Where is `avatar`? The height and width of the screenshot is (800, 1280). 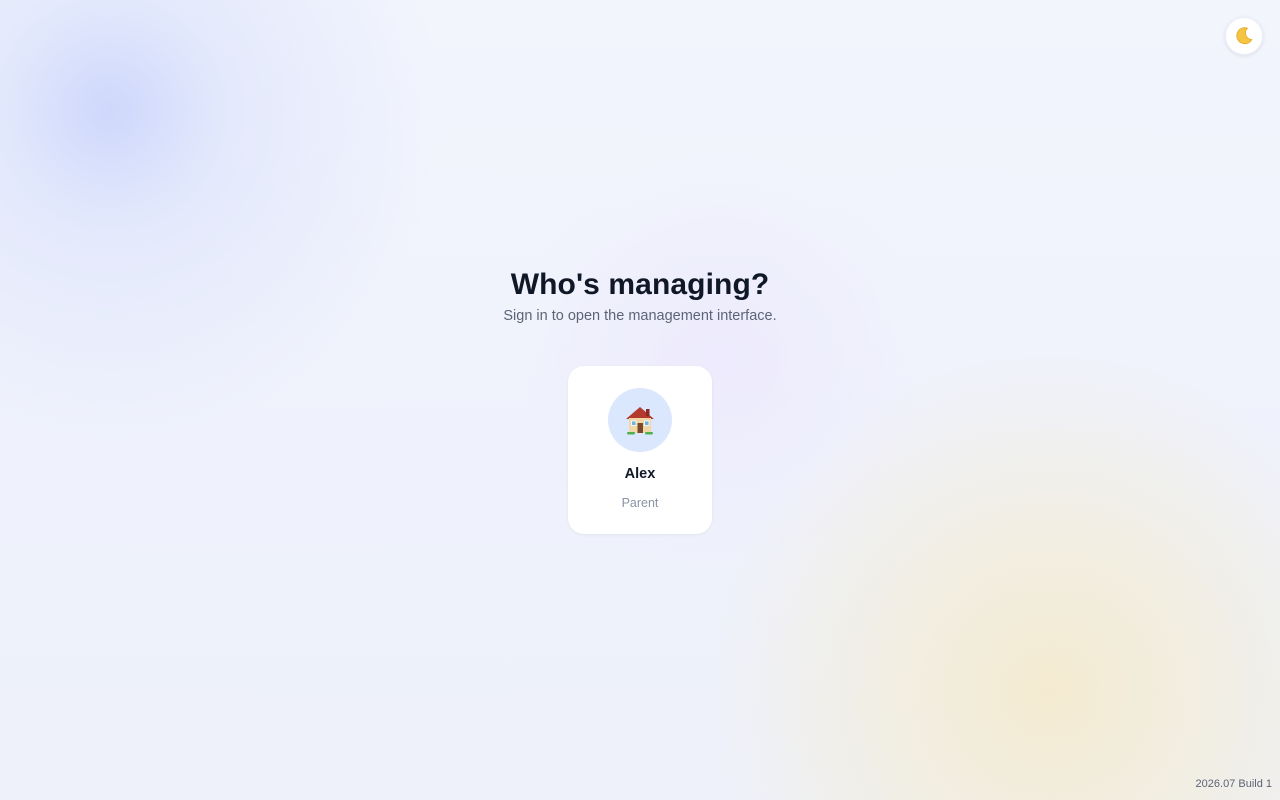
avatar is located at coordinates (640, 420).